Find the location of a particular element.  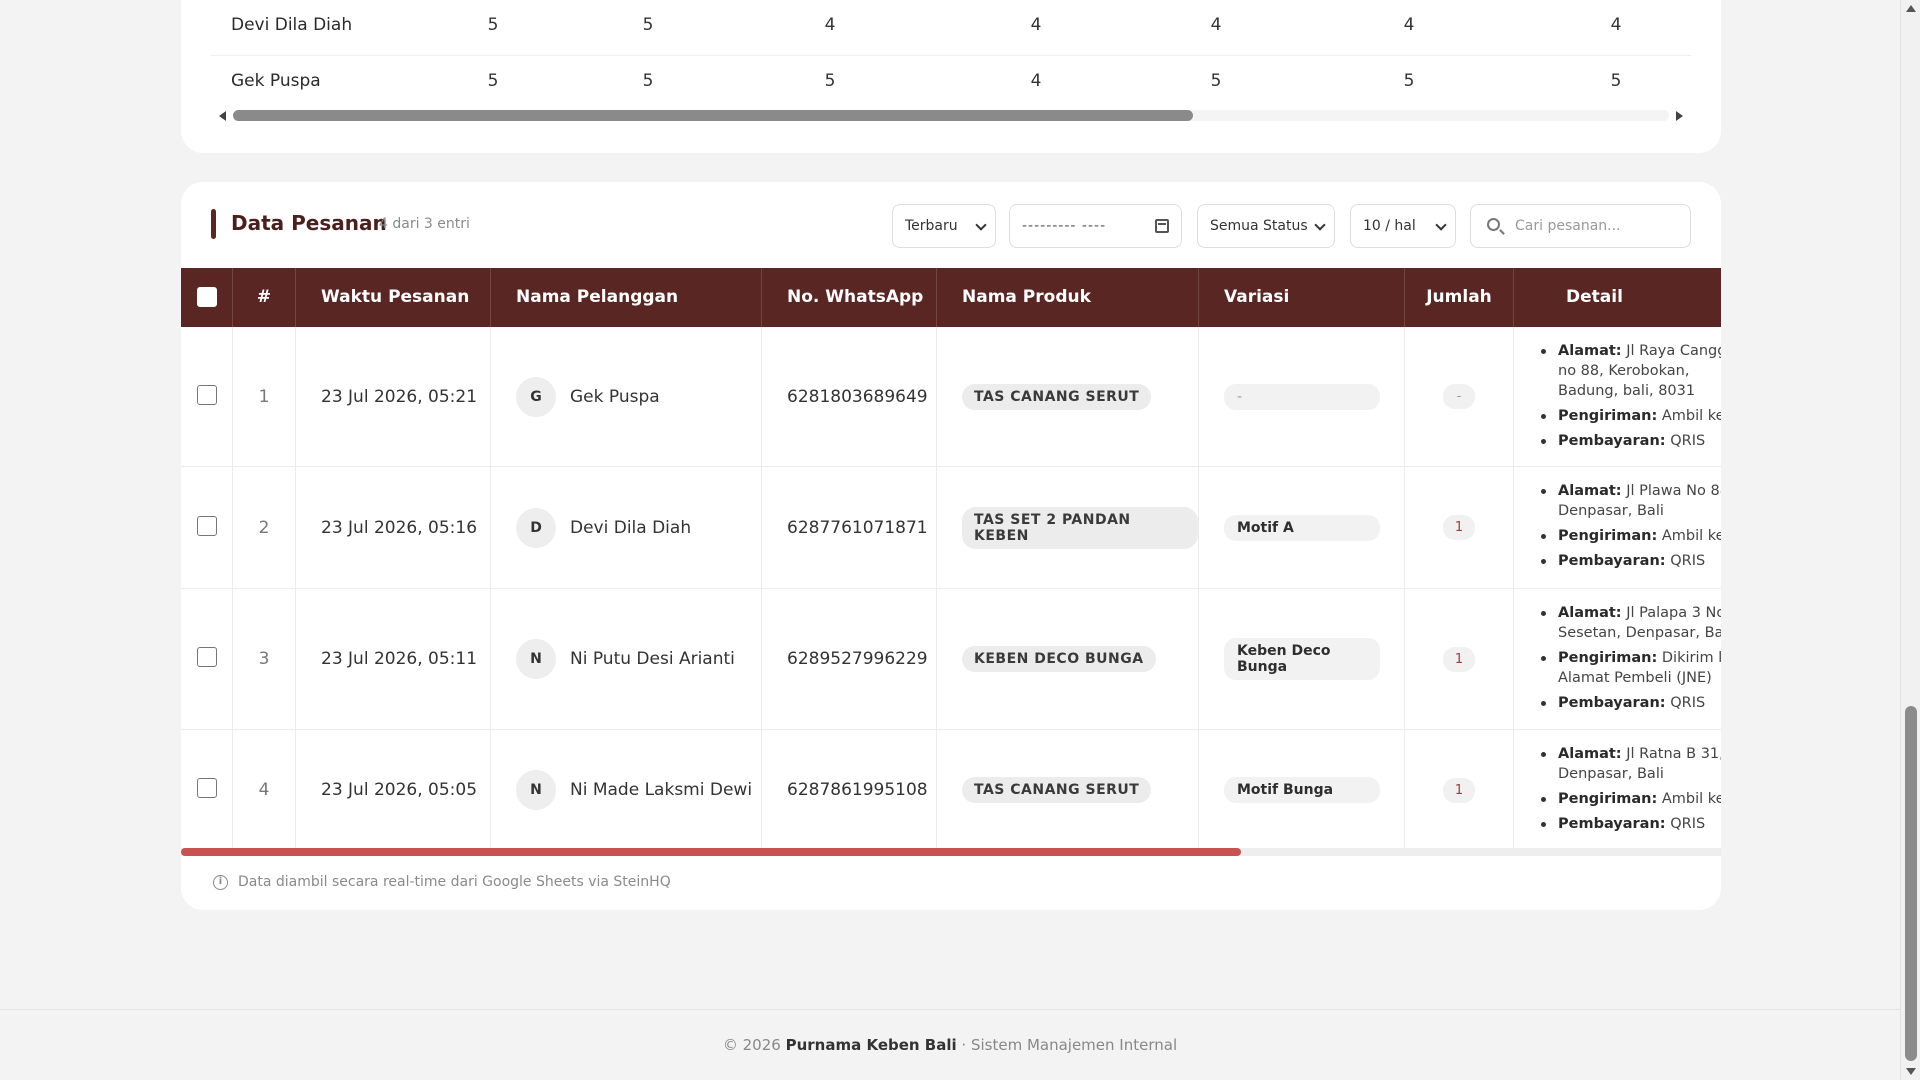

variant-cell: Motif A is located at coordinates (1302, 527).